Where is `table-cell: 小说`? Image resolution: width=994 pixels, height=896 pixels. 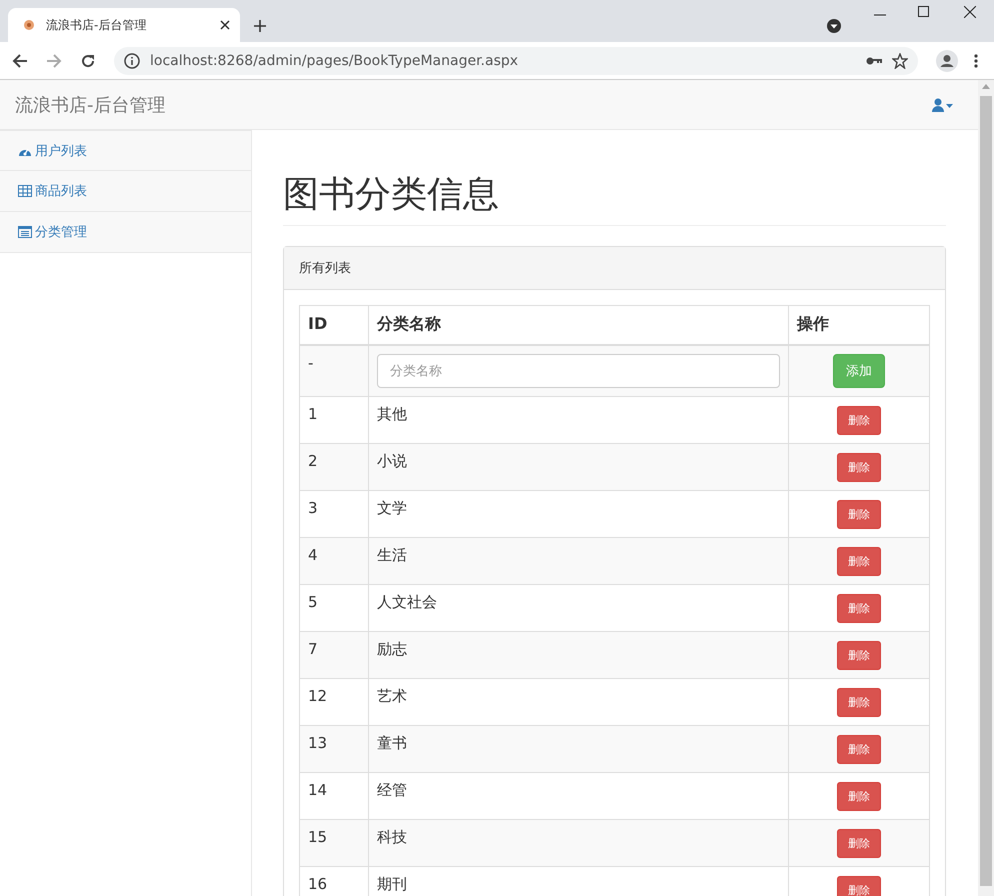
table-cell: 小说 is located at coordinates (578, 467).